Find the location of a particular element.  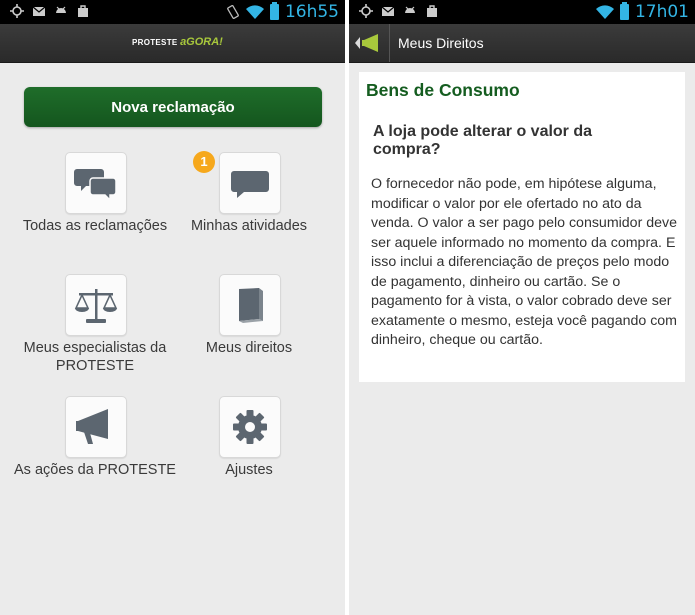

tile-label: Todas as reclamações is located at coordinates (95, 226).